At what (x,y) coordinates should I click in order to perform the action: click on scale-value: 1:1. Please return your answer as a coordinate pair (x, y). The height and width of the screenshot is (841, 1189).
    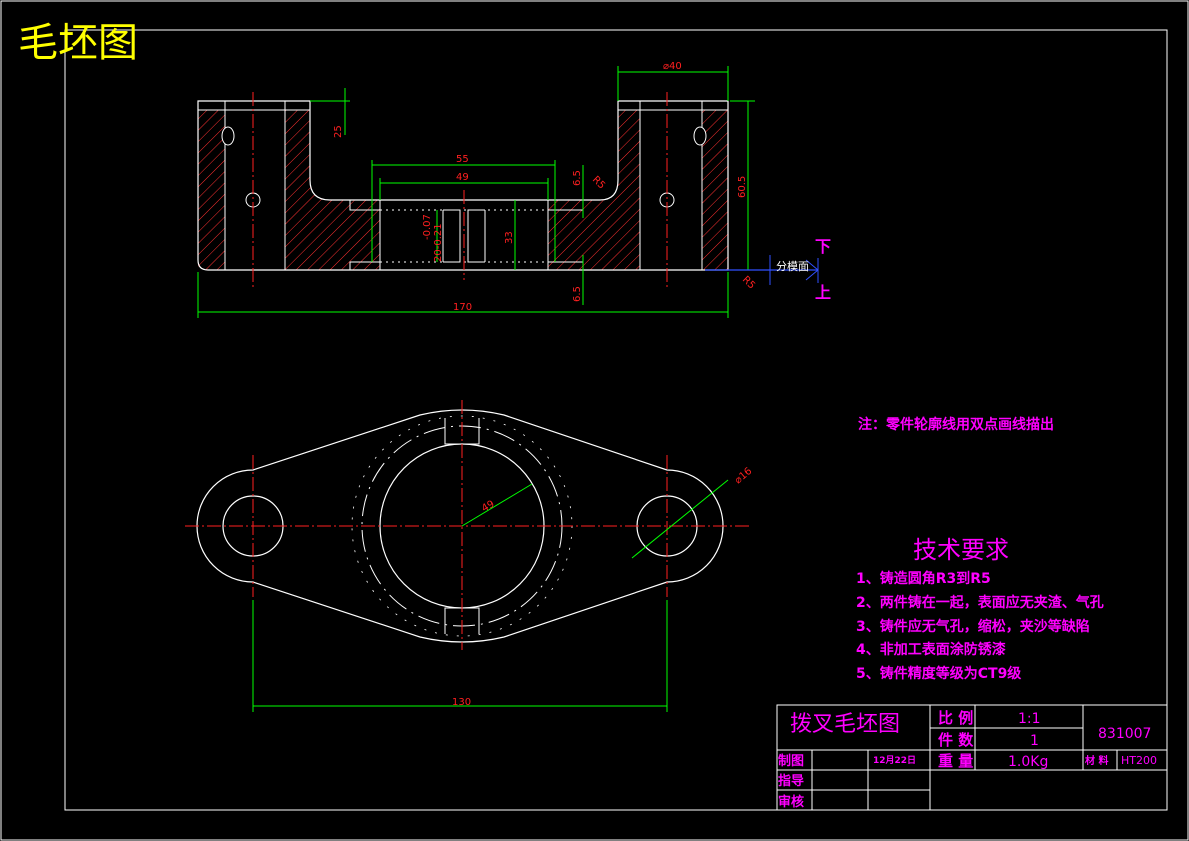
    Looking at the image, I should click on (1029, 719).